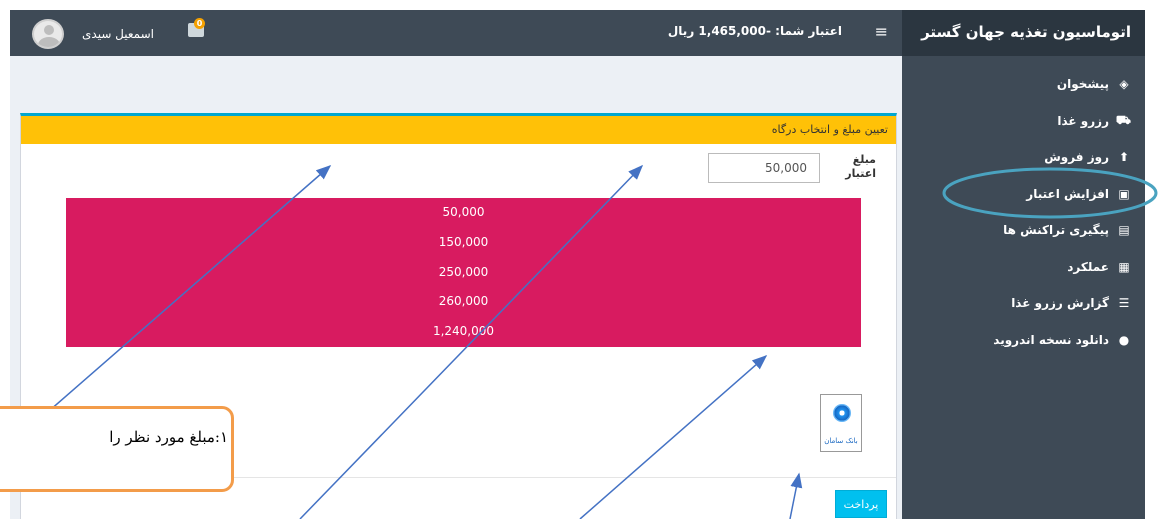  I want to click on cart-icon: ⛟, so click(1123, 119).